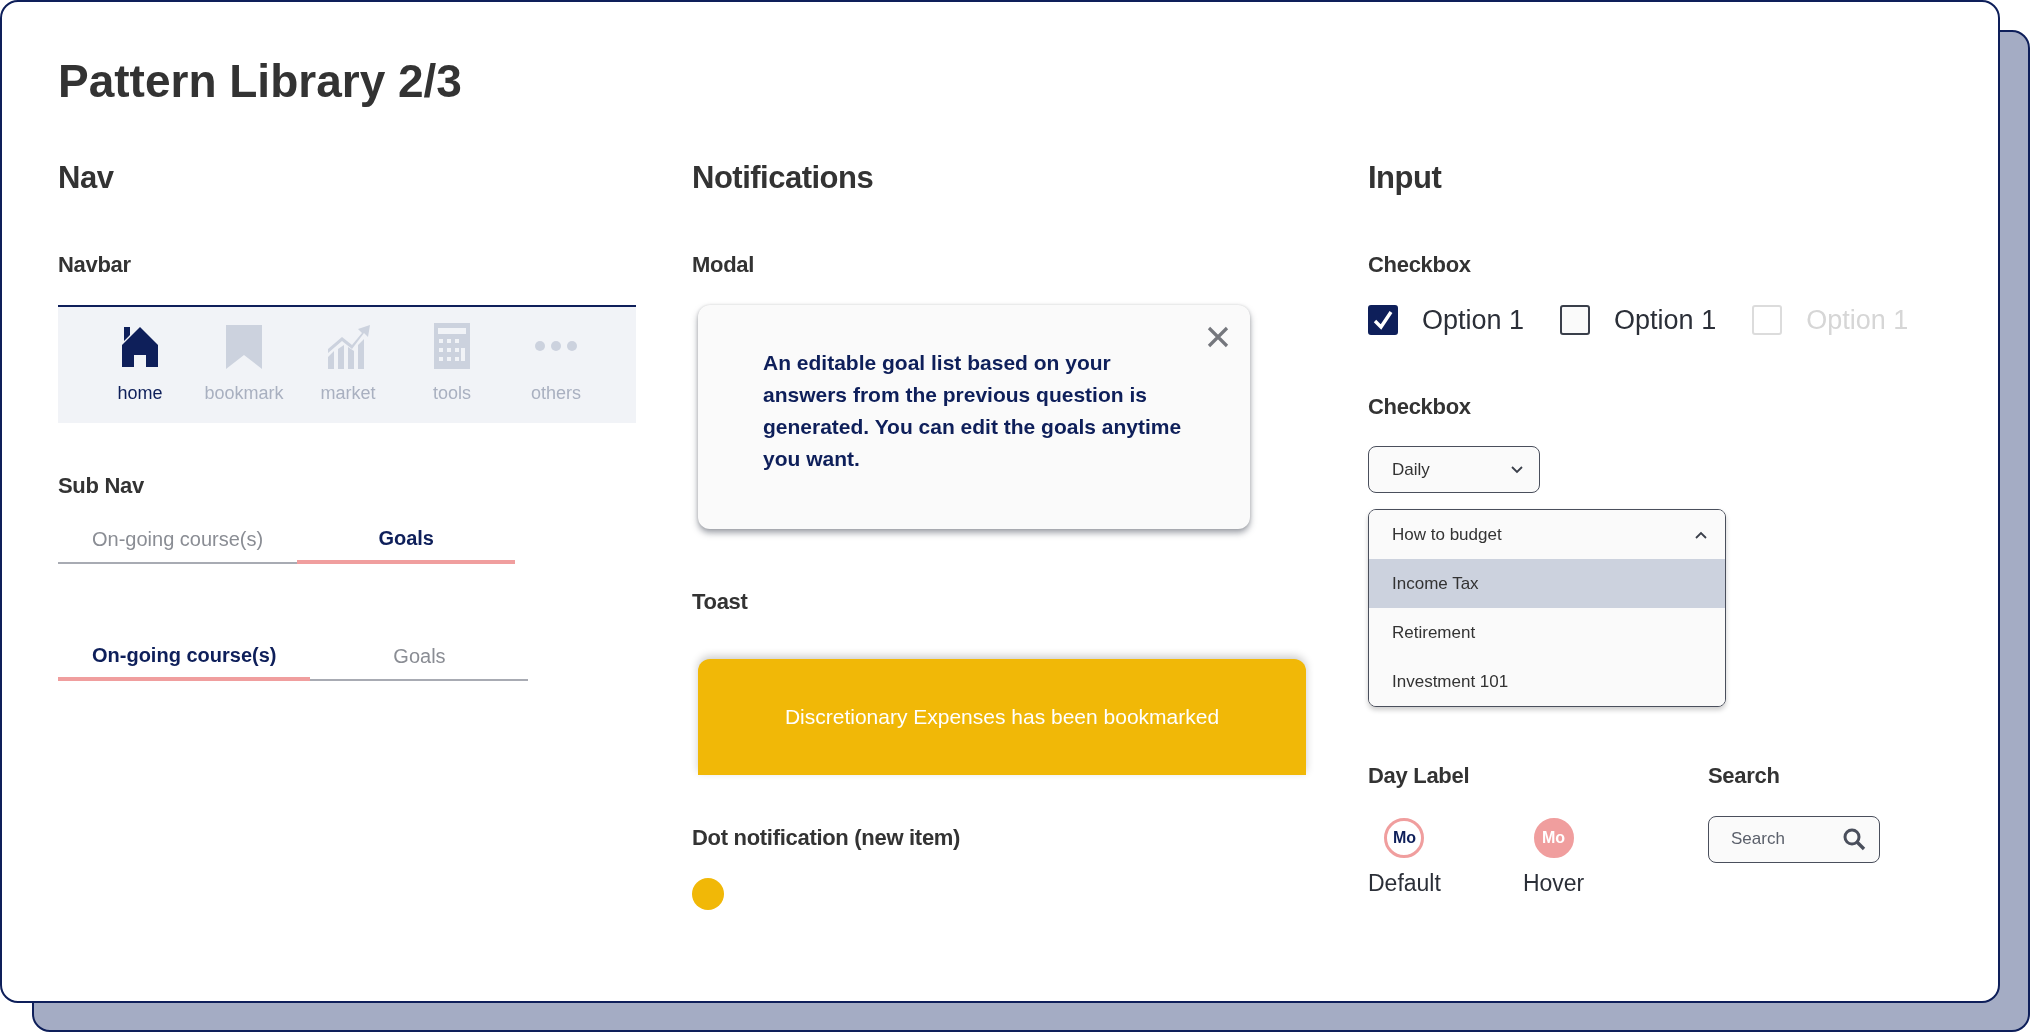  Describe the element at coordinates (1547, 584) in the screenshot. I see `dropdown-option: Income Tax` at that location.